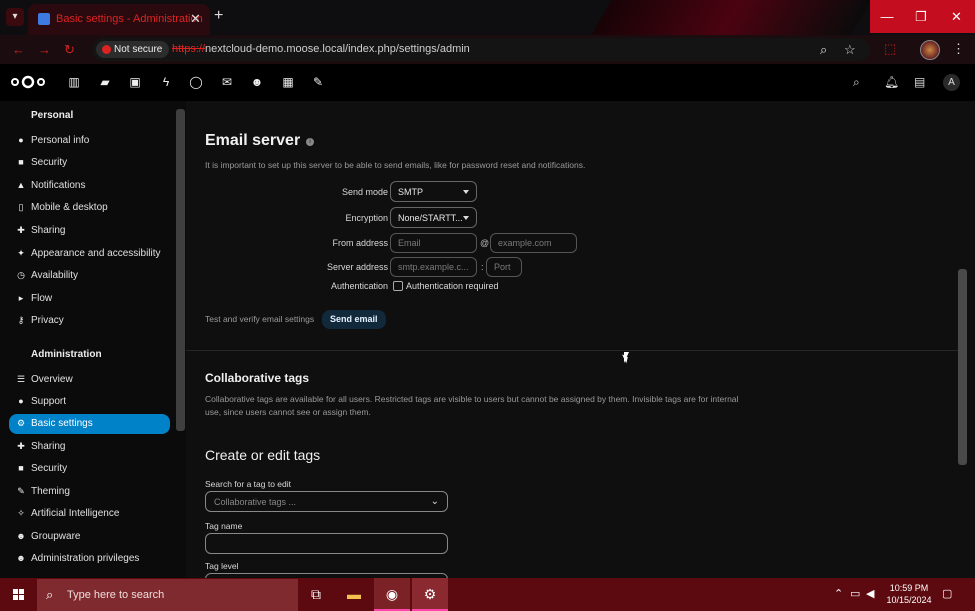 Image resolution: width=975 pixels, height=611 pixels. Describe the element at coordinates (89, 163) in the screenshot. I see `sidebar-item-security: ■ Security` at that location.